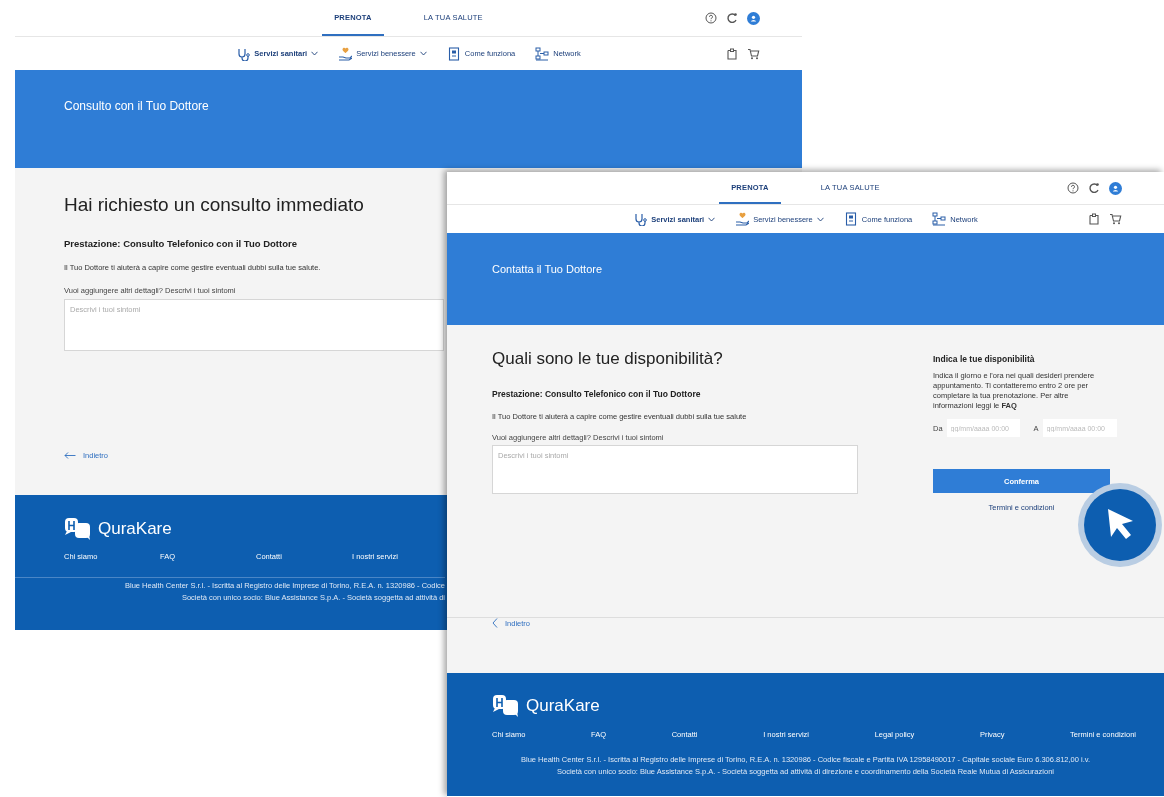 This screenshot has width=1164, height=797. Describe the element at coordinates (214, 205) in the screenshot. I see `page-heading: Hai richiesto un consulto immediato` at that location.